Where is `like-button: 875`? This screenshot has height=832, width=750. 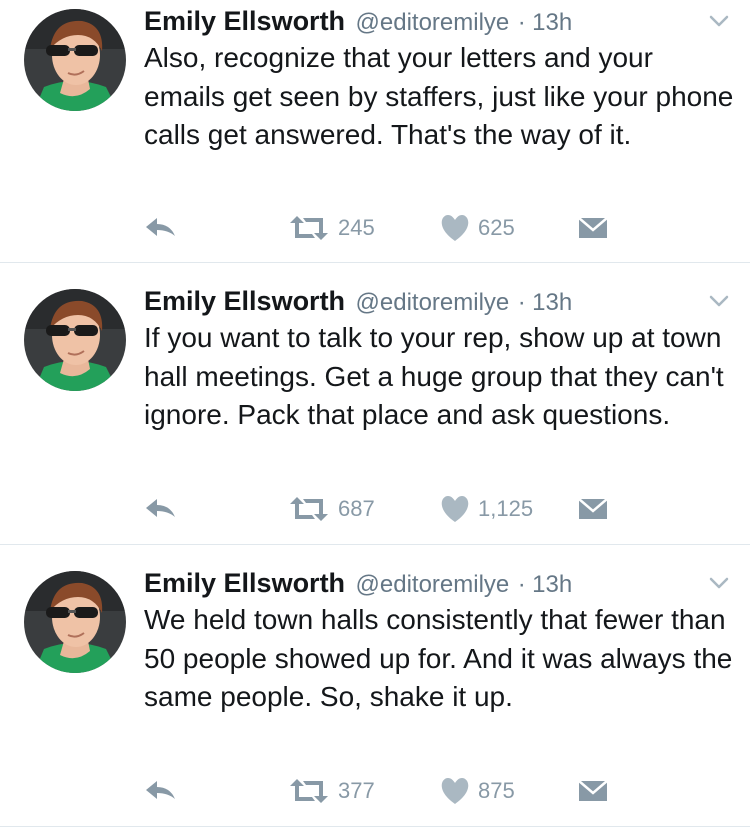 like-button: 875 is located at coordinates (477, 791).